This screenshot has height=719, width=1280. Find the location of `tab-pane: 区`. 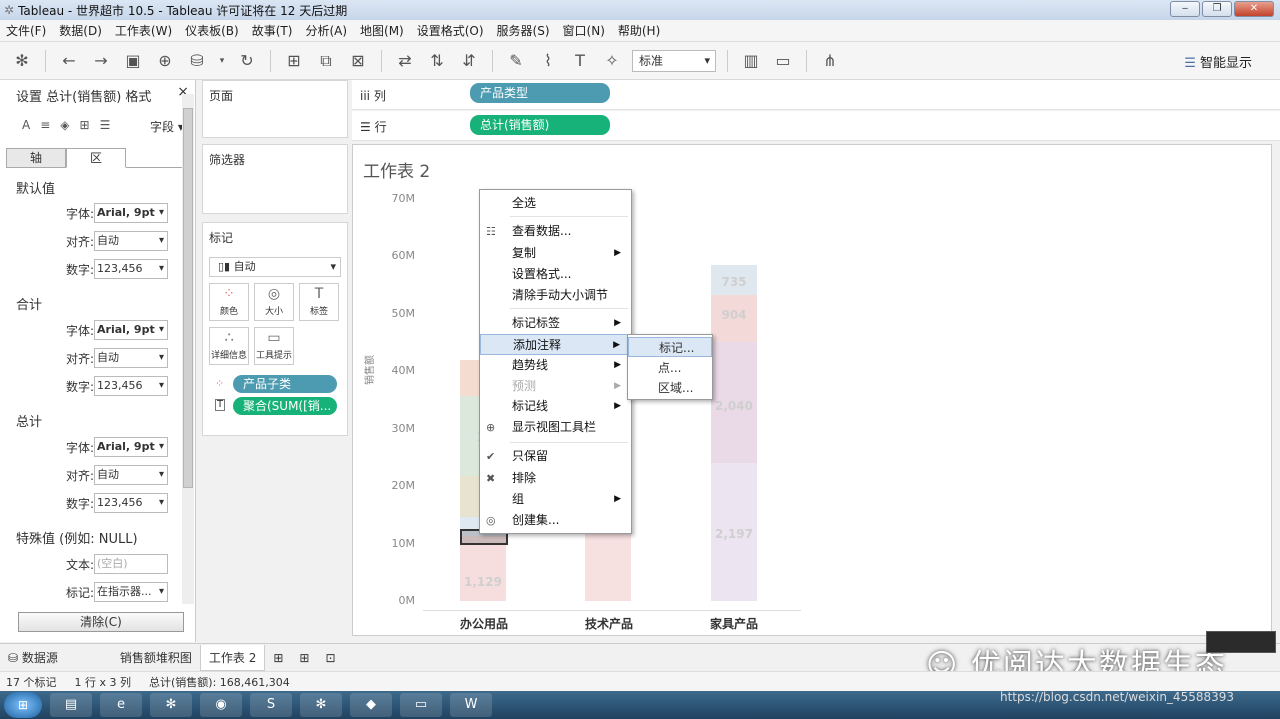

tab-pane: 区 is located at coordinates (96, 158).